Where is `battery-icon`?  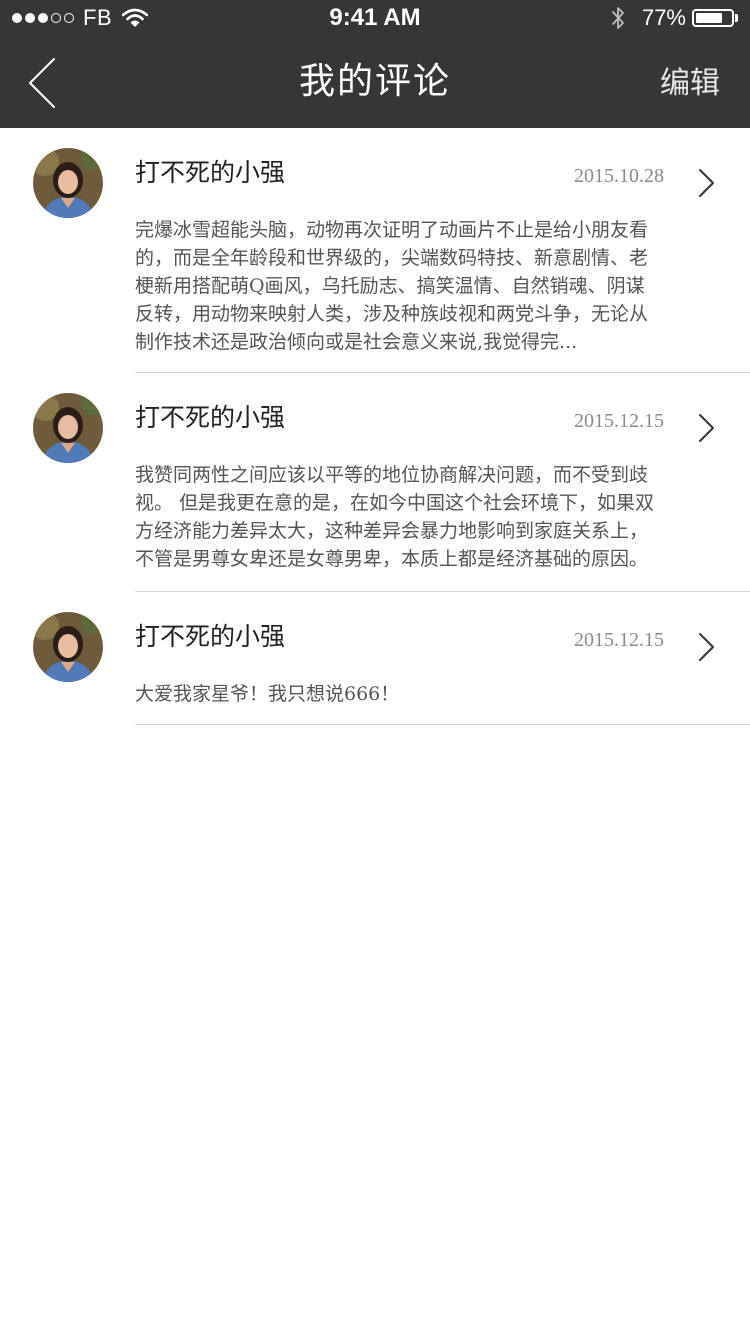 battery-icon is located at coordinates (713, 18).